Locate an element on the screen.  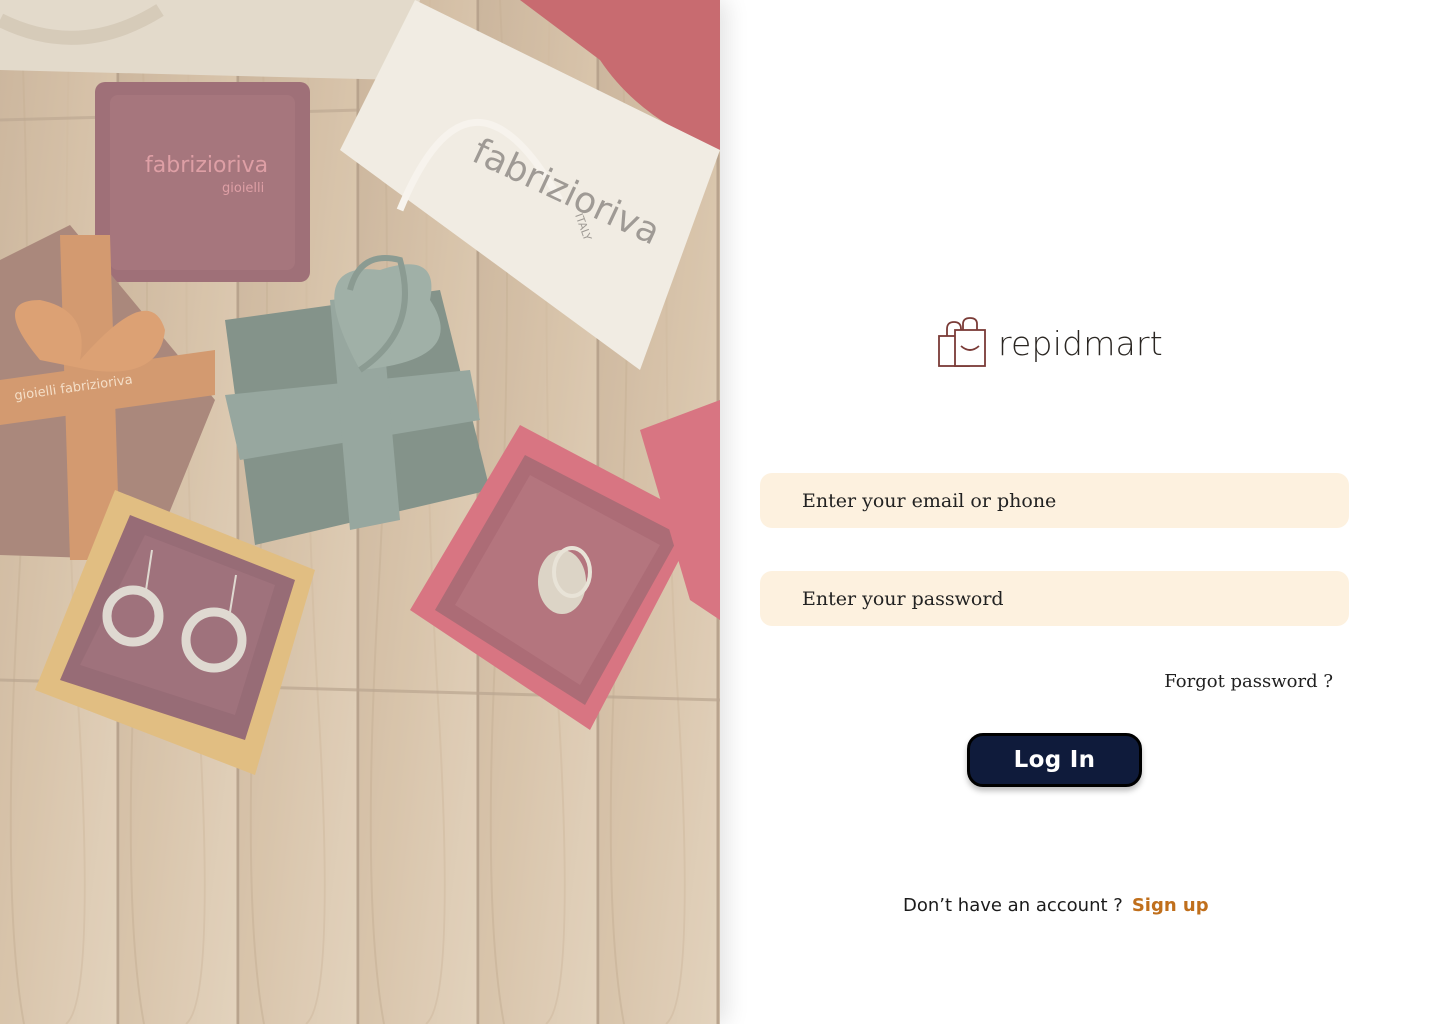
brand-name: repidmart is located at coordinates (1080, 343).